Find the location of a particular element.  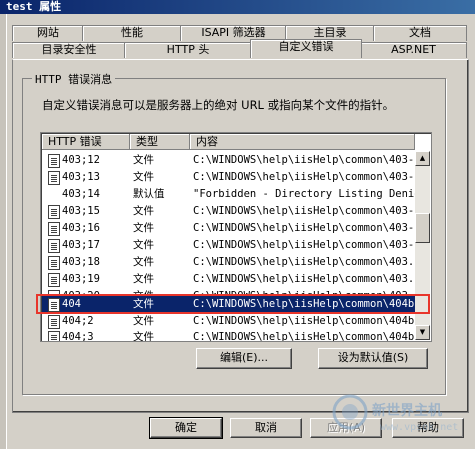

tab-performance: 性能 is located at coordinates (132, 33).